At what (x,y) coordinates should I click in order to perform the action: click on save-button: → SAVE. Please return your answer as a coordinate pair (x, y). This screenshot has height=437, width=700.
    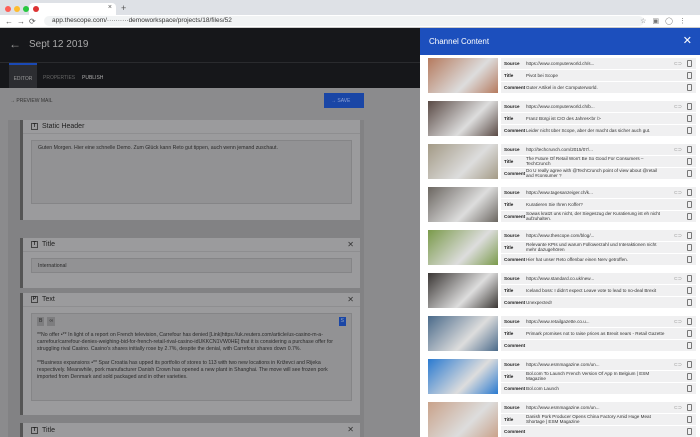
    Looking at the image, I should click on (344, 100).